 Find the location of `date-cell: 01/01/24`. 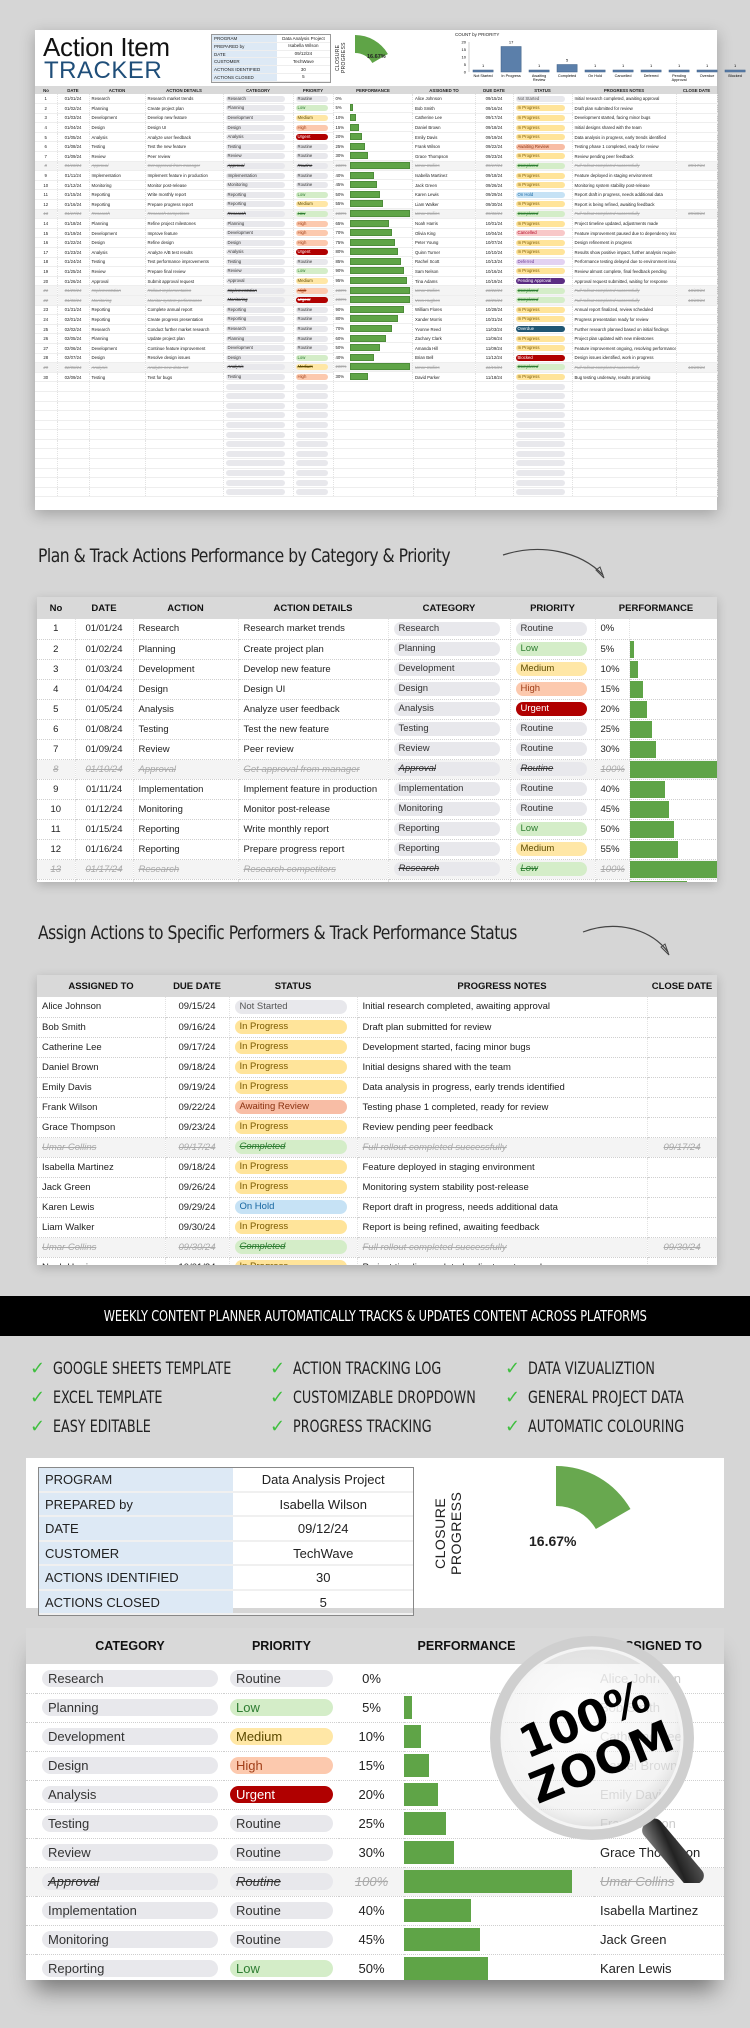

date-cell: 01/01/24 is located at coordinates (73, 99).